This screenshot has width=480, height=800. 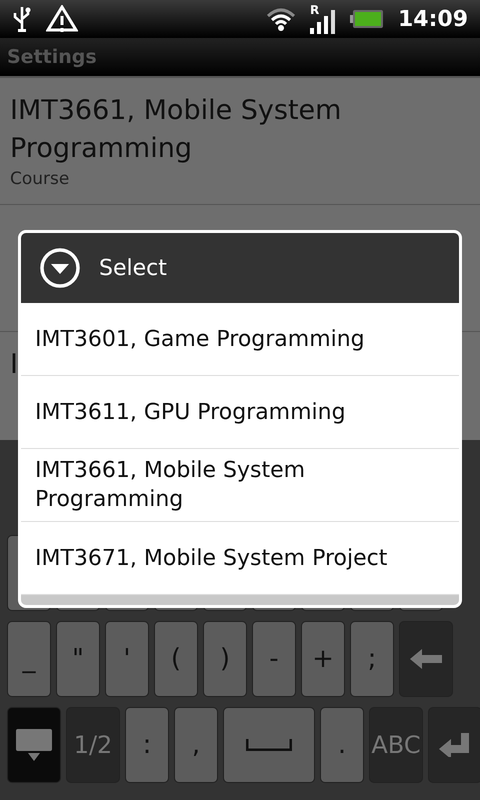 What do you see at coordinates (60, 268) in the screenshot?
I see `dropdown-icon` at bounding box center [60, 268].